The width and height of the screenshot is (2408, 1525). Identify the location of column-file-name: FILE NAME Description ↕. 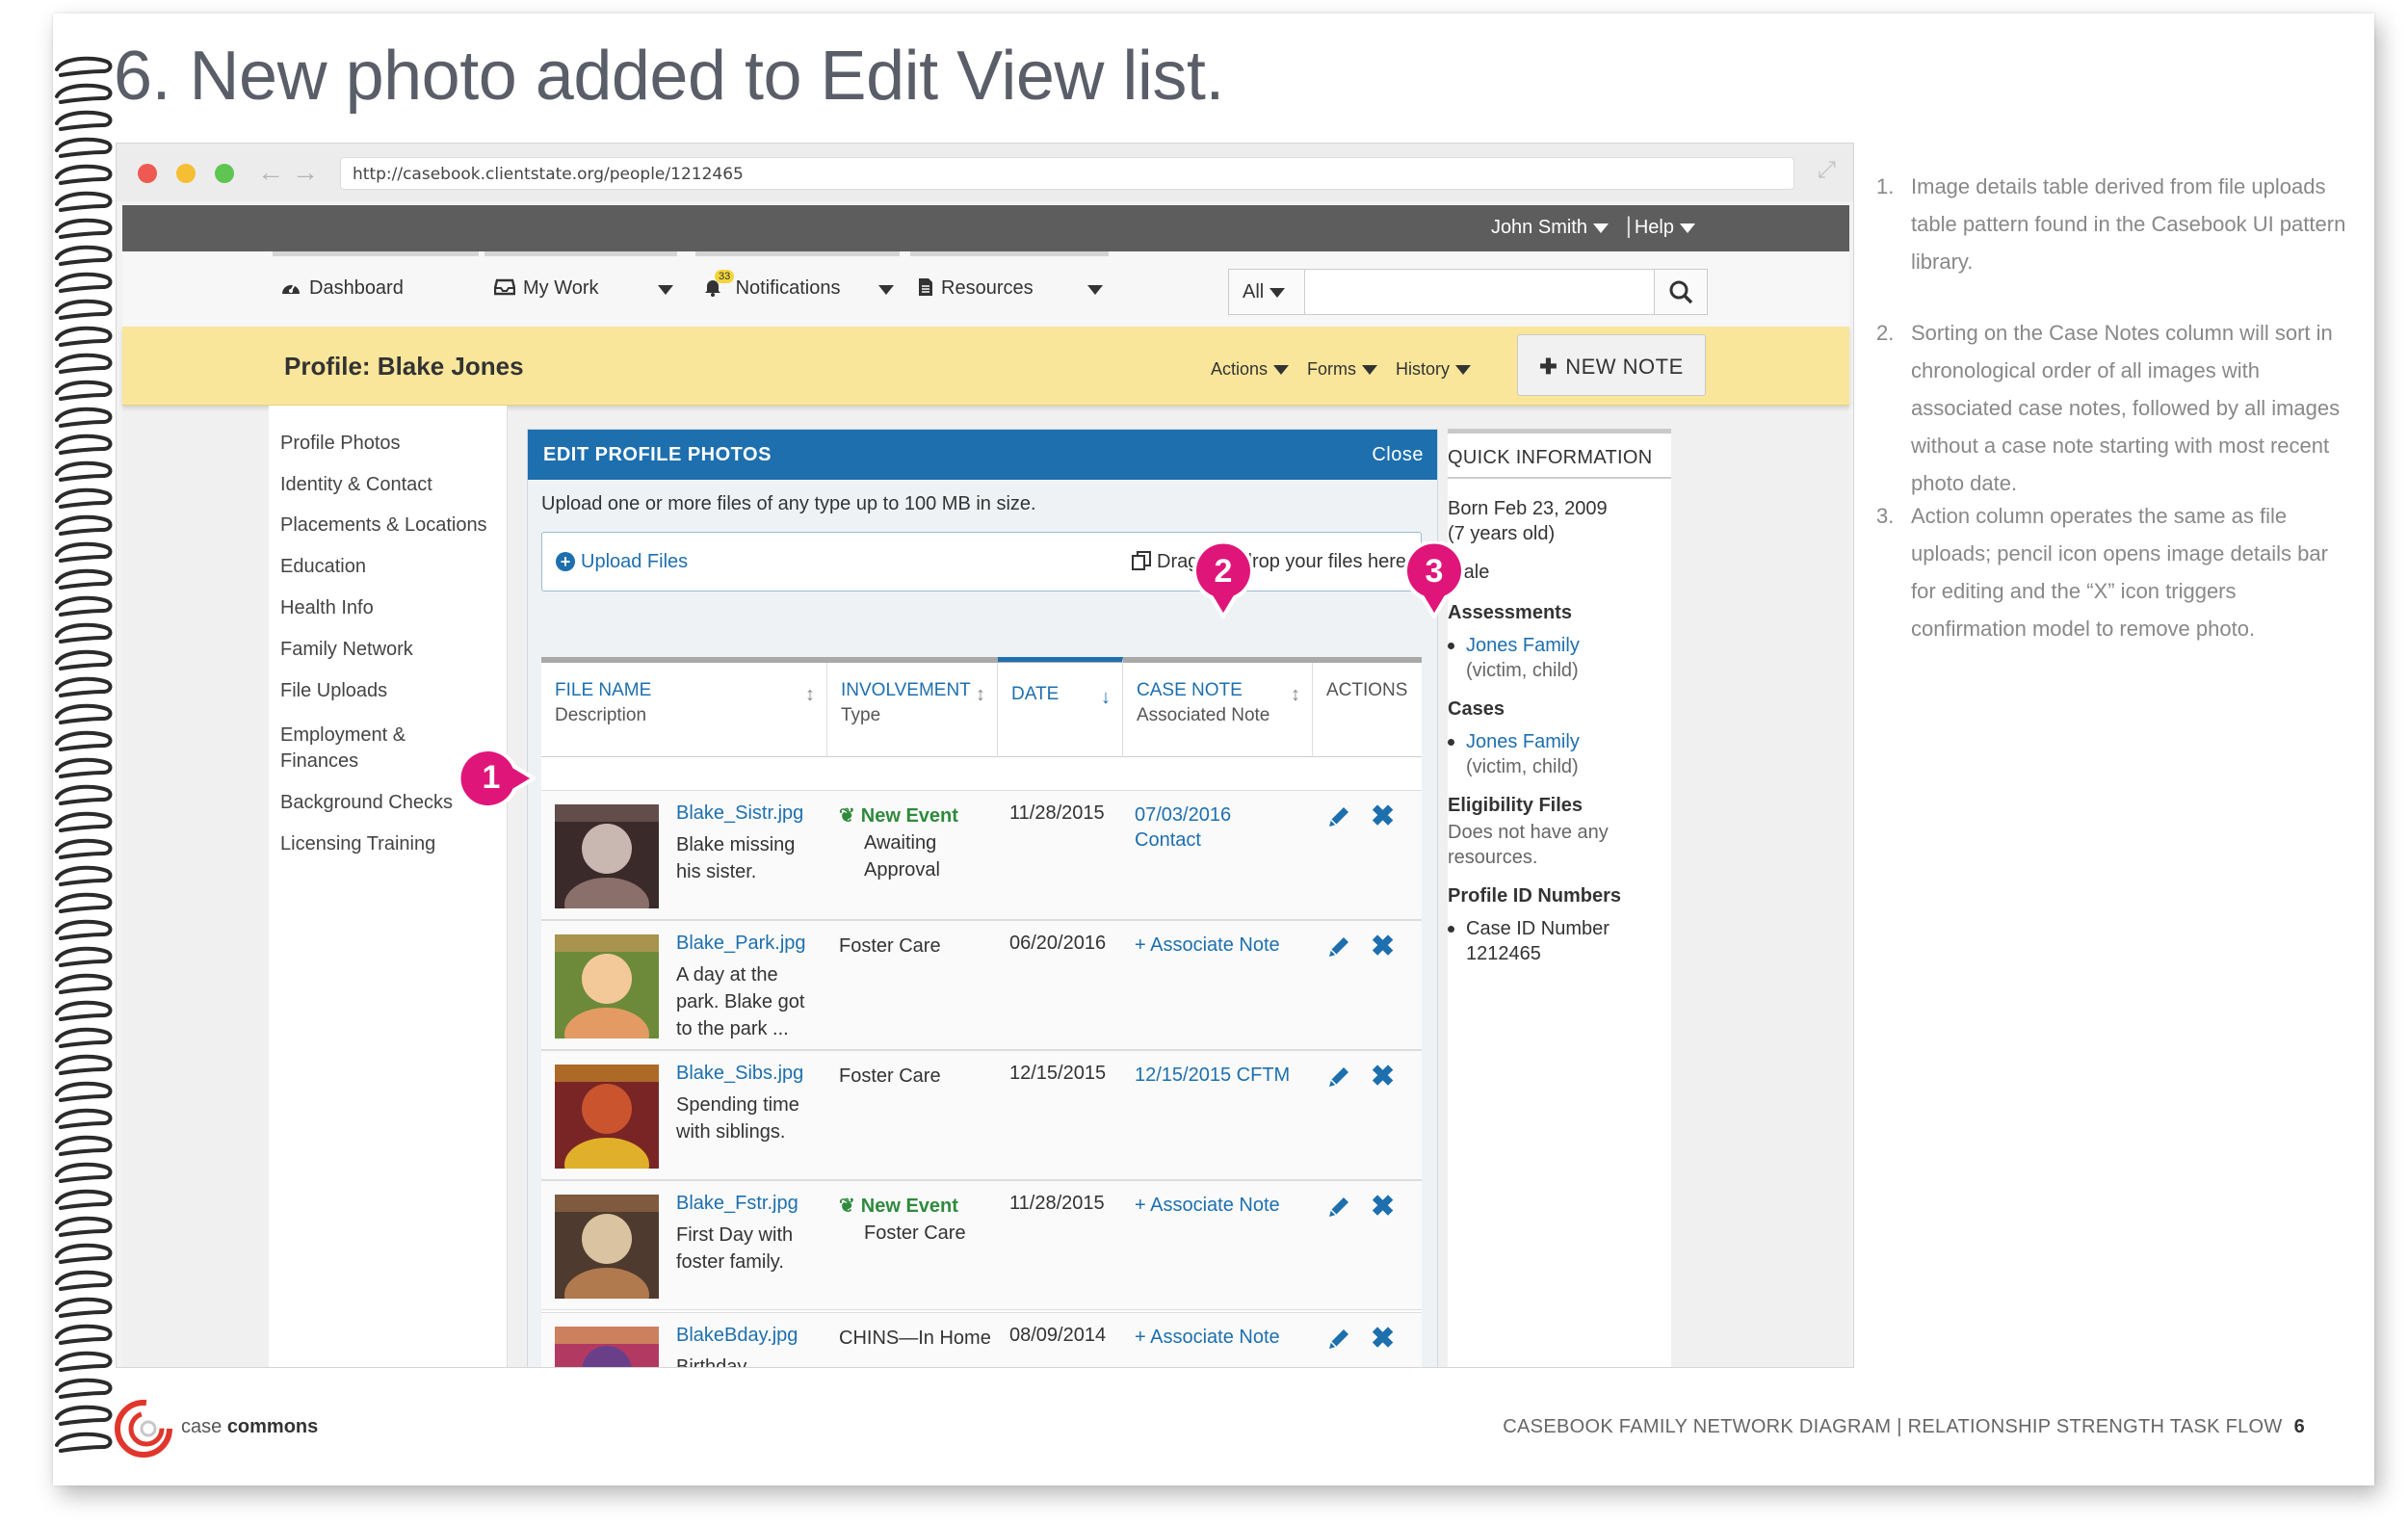
(684, 710).